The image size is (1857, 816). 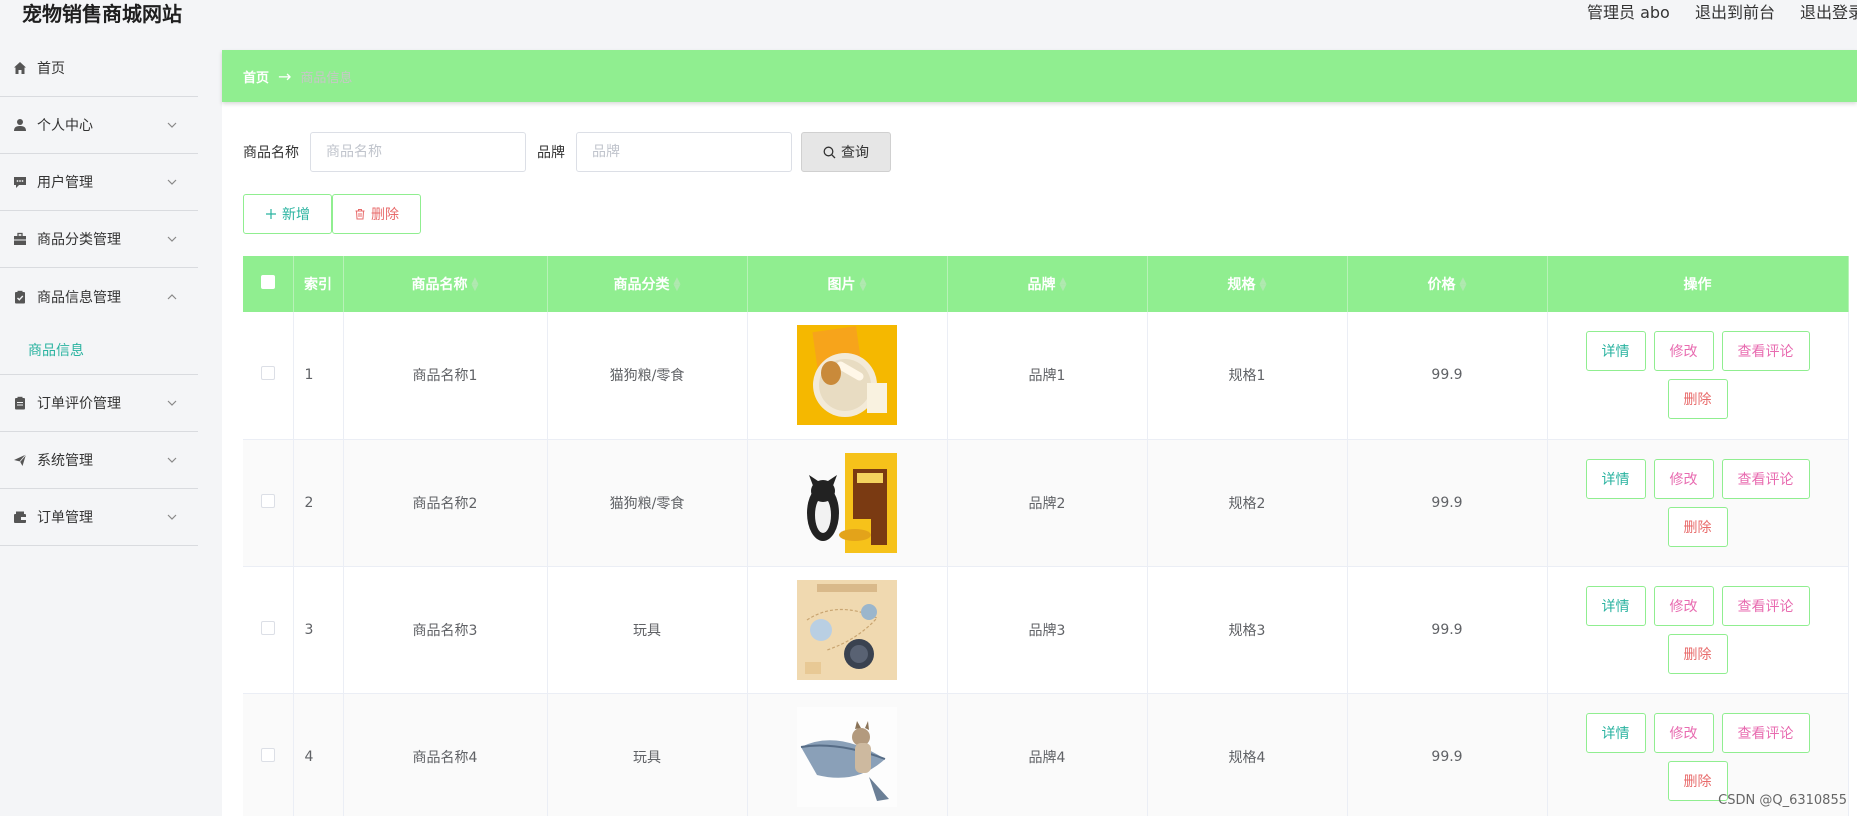 I want to click on header-spec: 规格 ▲ ▼, so click(x=1247, y=284).